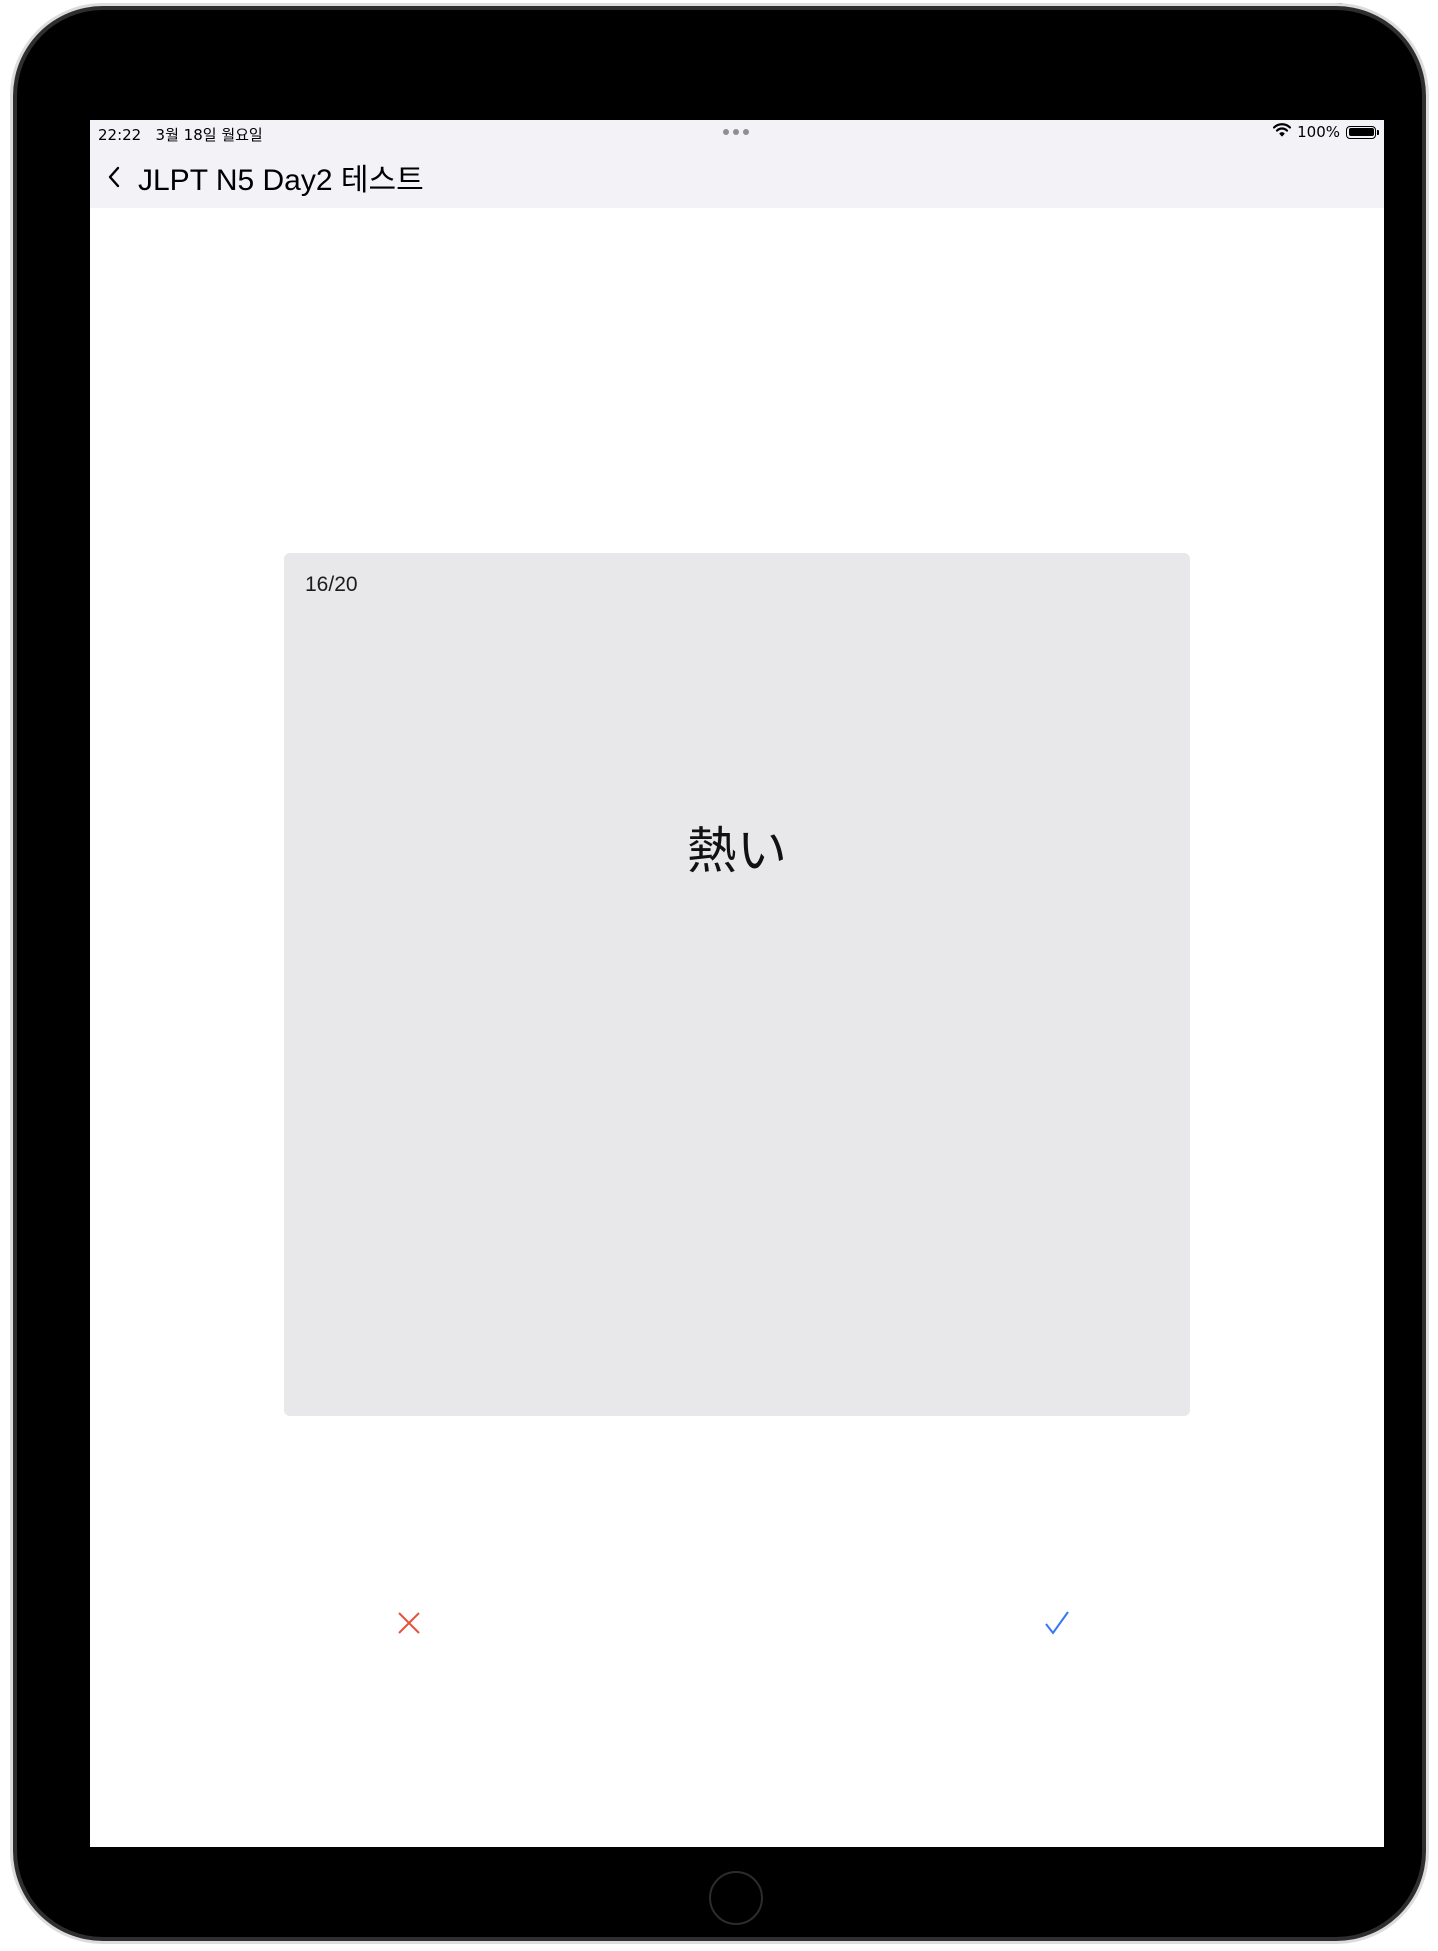 The width and height of the screenshot is (1438, 1951). What do you see at coordinates (737, 164) in the screenshot?
I see `top-bar: 22:22 3월 18일 월요일 100% JLPT N5 Day2 테스트` at bounding box center [737, 164].